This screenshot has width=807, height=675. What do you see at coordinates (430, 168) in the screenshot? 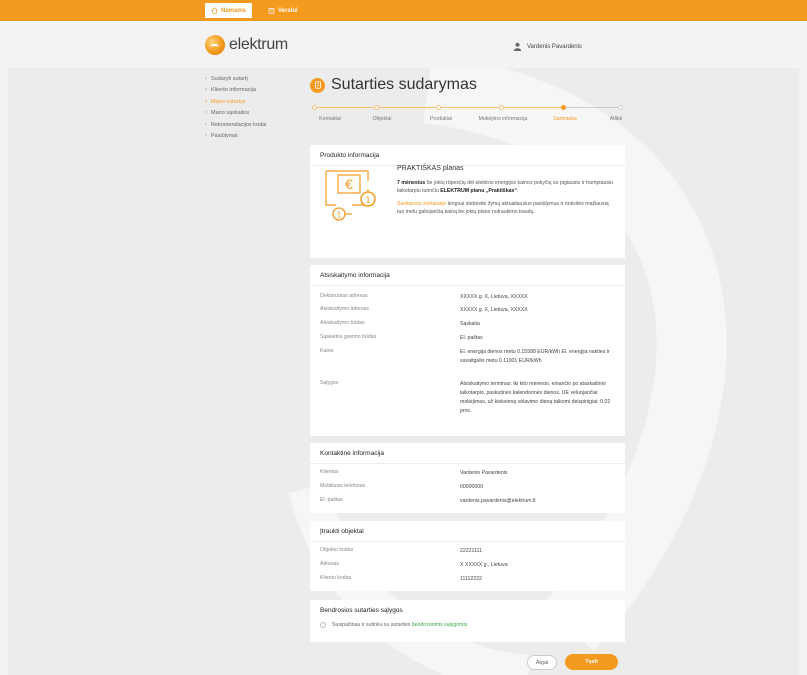
I see `plan-name: PRAKTIŠKAS planas` at bounding box center [430, 168].